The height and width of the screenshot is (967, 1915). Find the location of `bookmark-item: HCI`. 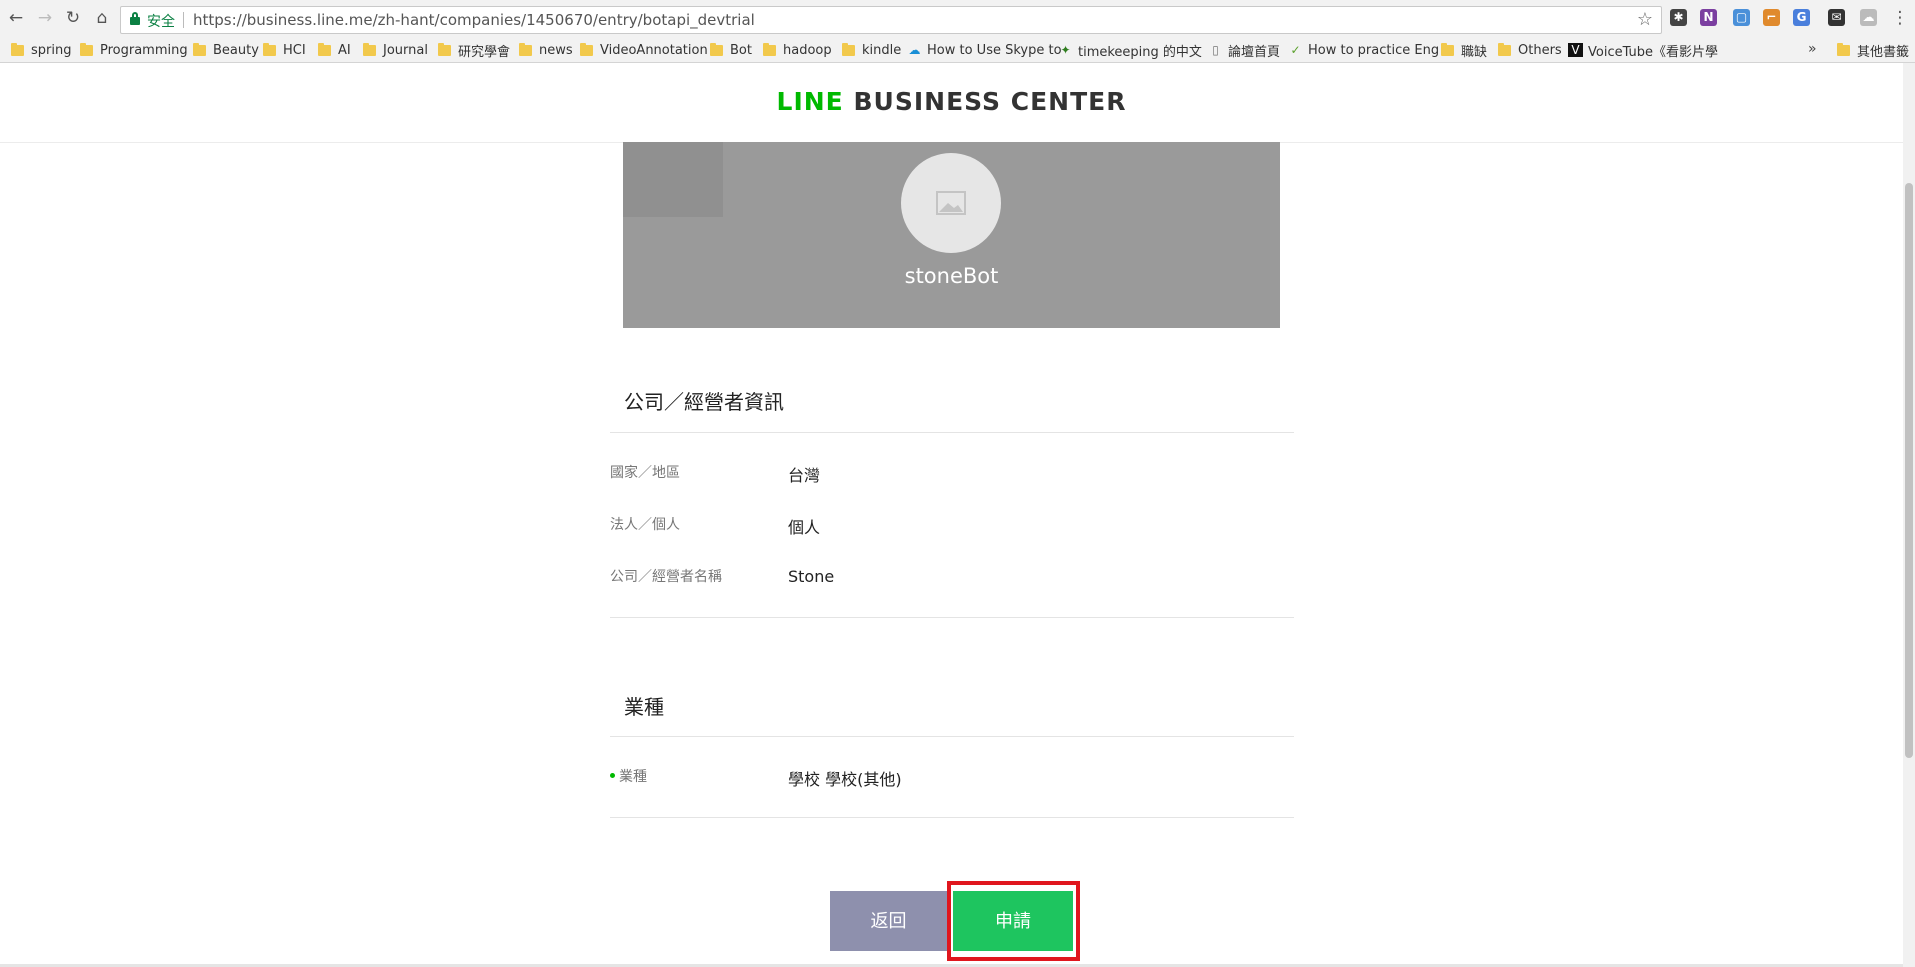

bookmark-item: HCI is located at coordinates (284, 50).